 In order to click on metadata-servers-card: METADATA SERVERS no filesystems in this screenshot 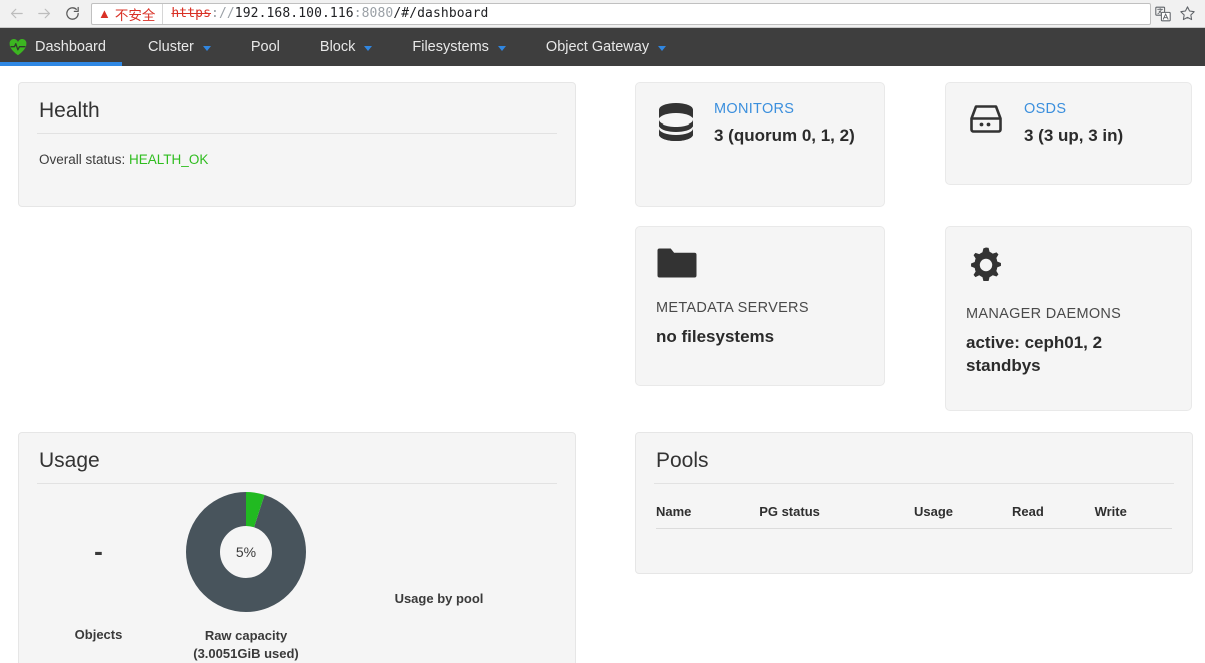, I will do `click(760, 306)`.